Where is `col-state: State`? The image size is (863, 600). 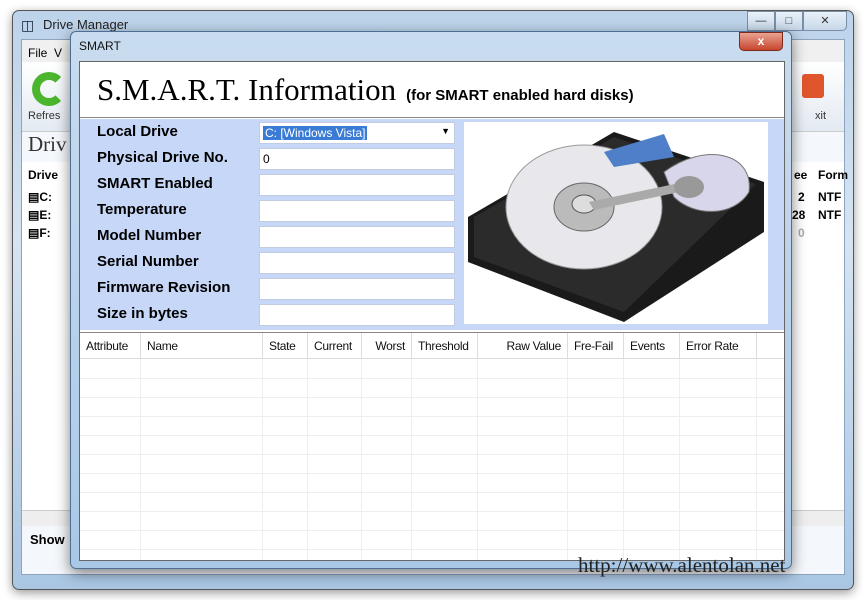
col-state: State is located at coordinates (285, 346).